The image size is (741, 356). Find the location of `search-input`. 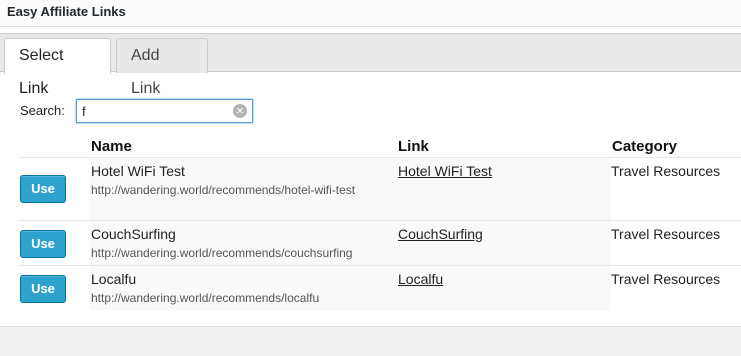

search-input is located at coordinates (164, 111).